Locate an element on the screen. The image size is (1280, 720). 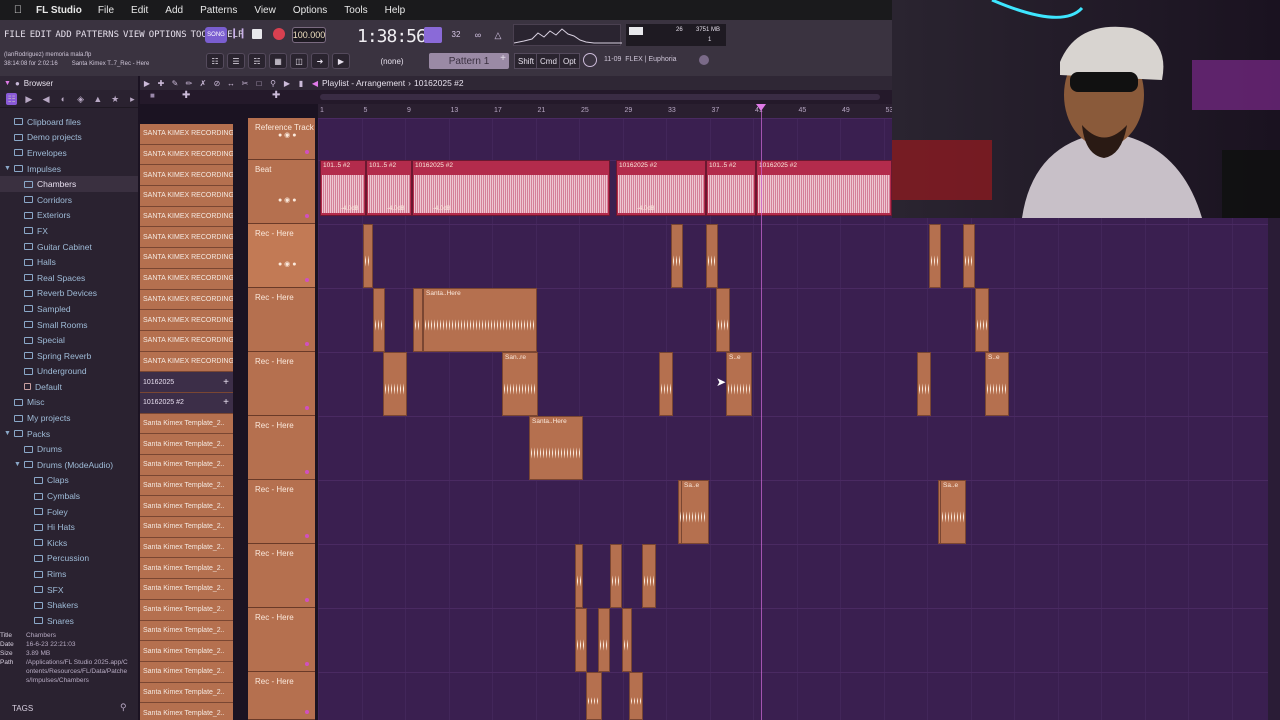
sort-icon: ◐ is located at coordinates (63, 99).